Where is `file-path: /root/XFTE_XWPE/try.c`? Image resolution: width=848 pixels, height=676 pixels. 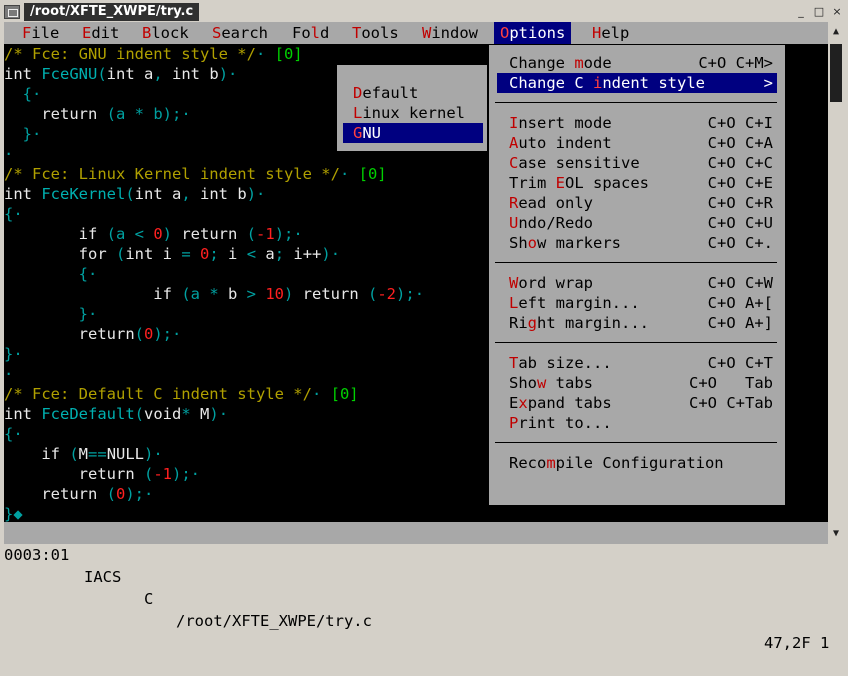 file-path: /root/XFTE_XWPE/try.c is located at coordinates (274, 621).